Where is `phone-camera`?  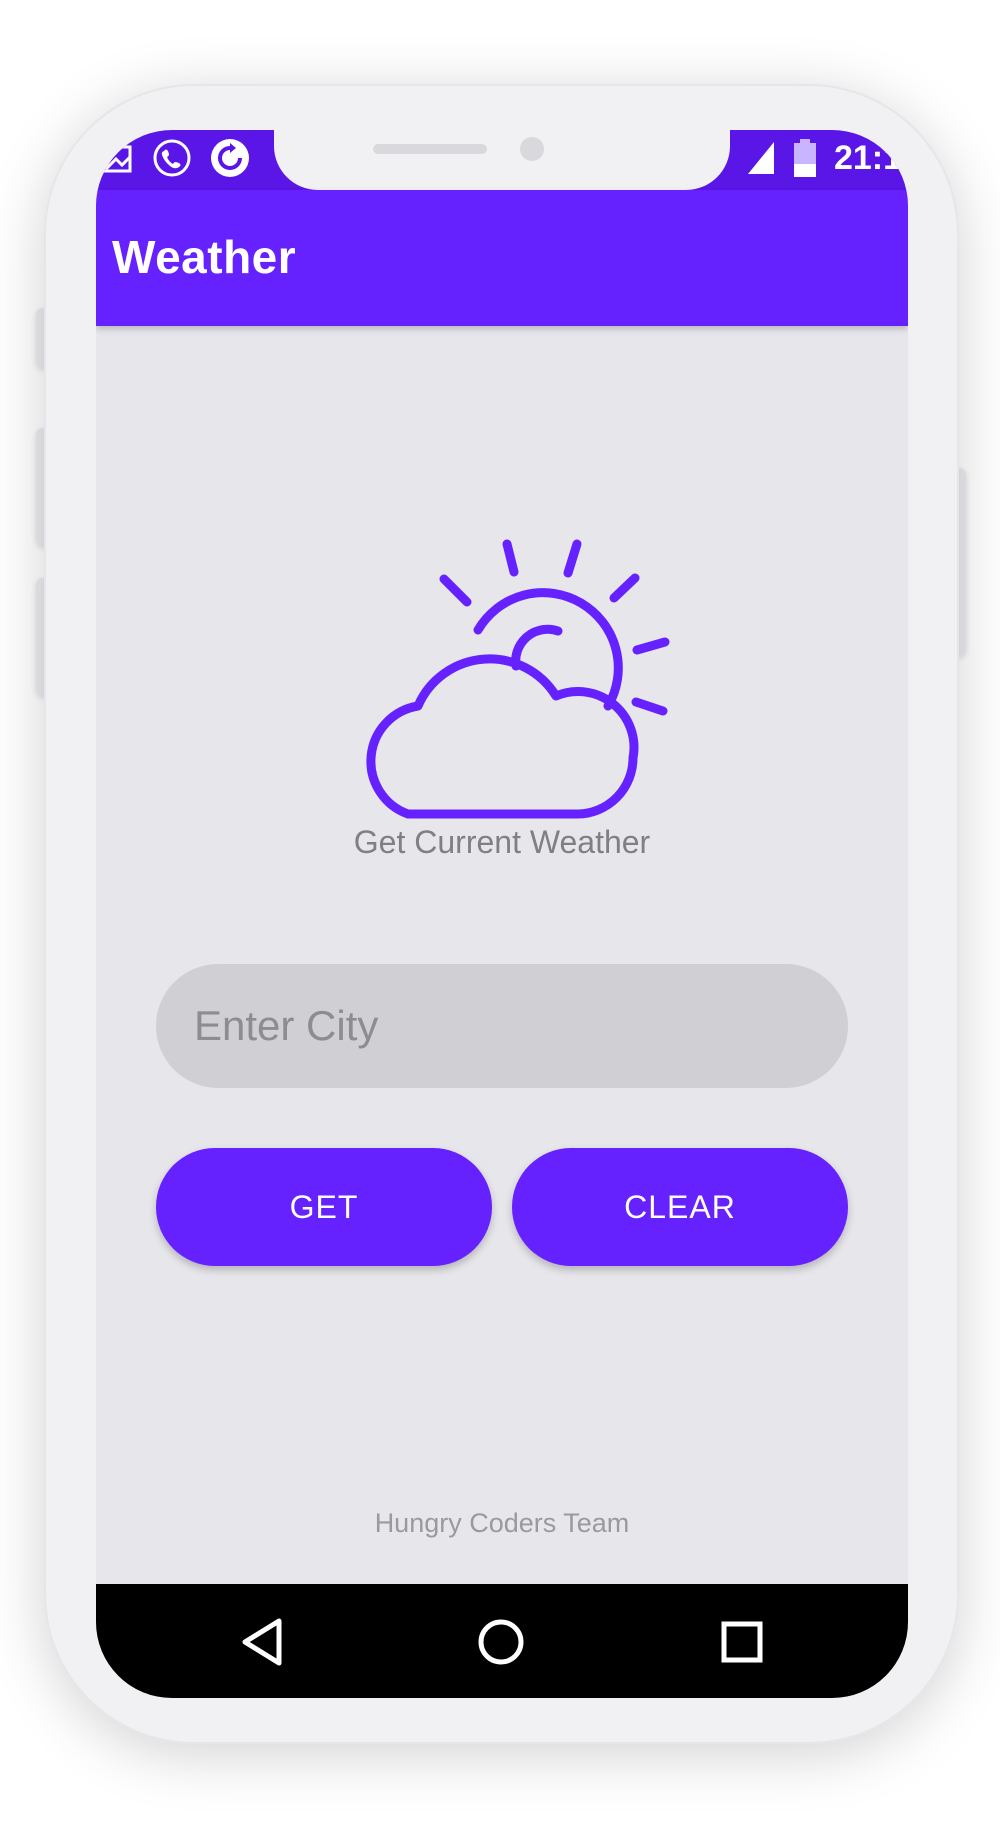
phone-camera is located at coordinates (532, 149).